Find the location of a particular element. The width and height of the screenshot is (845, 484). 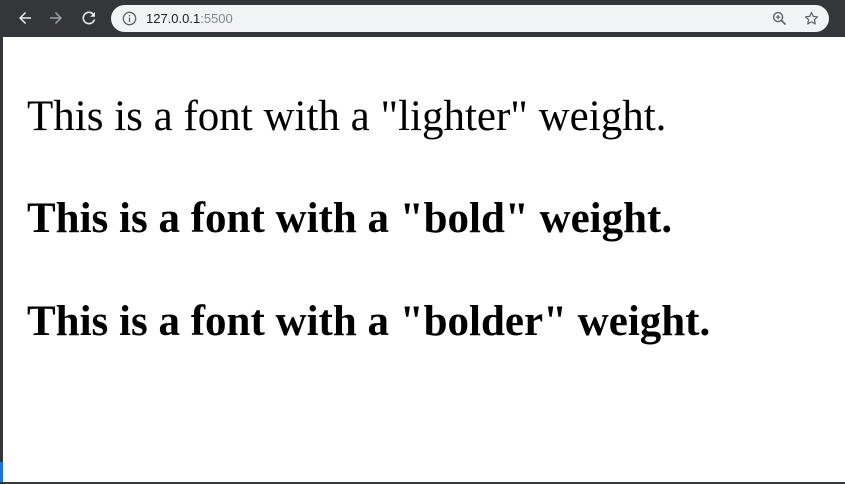

reload-icon is located at coordinates (89, 18).